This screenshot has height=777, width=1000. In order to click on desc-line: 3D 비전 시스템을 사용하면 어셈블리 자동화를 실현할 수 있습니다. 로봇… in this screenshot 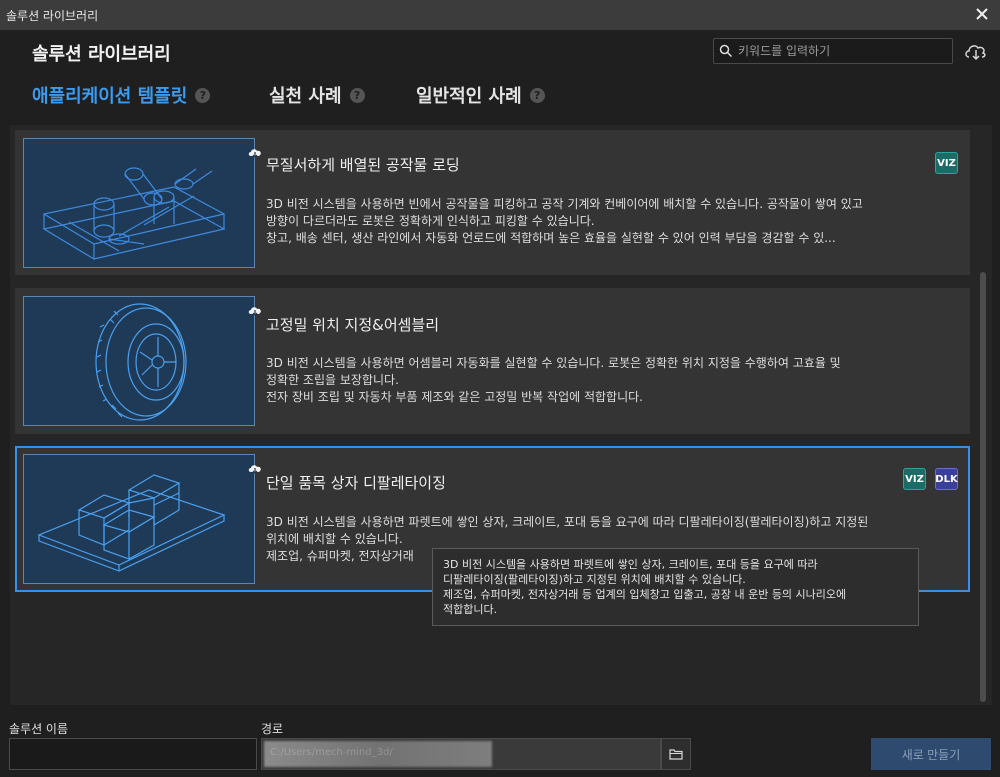, I will do `click(553, 363)`.